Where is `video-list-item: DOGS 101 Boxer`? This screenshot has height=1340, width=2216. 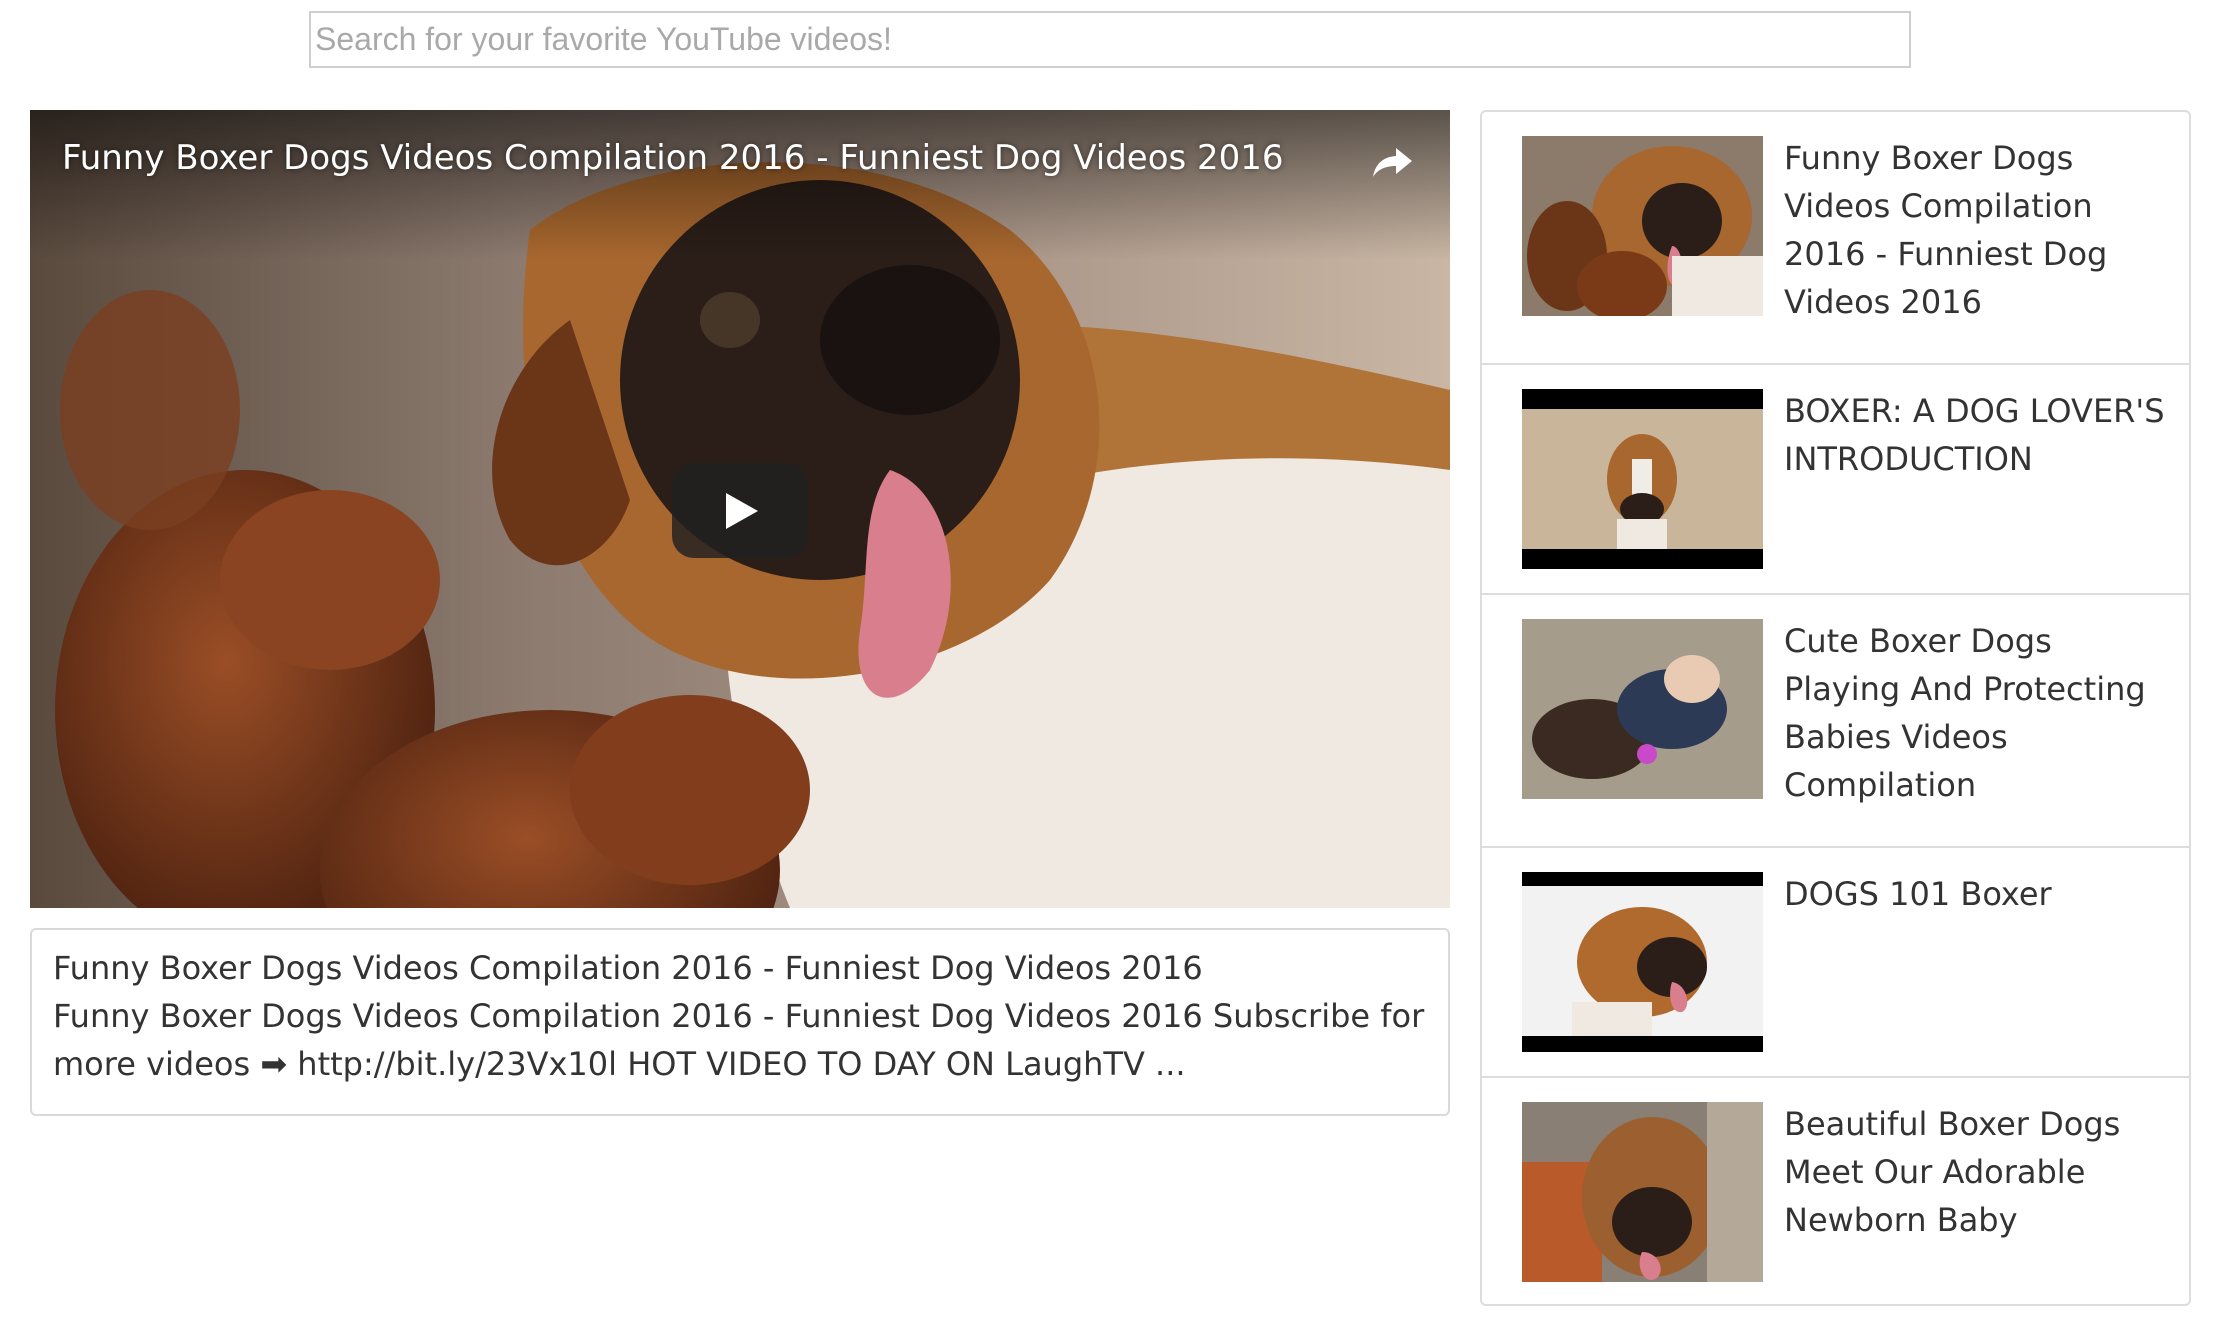 video-list-item: DOGS 101 Boxer is located at coordinates (1835, 963).